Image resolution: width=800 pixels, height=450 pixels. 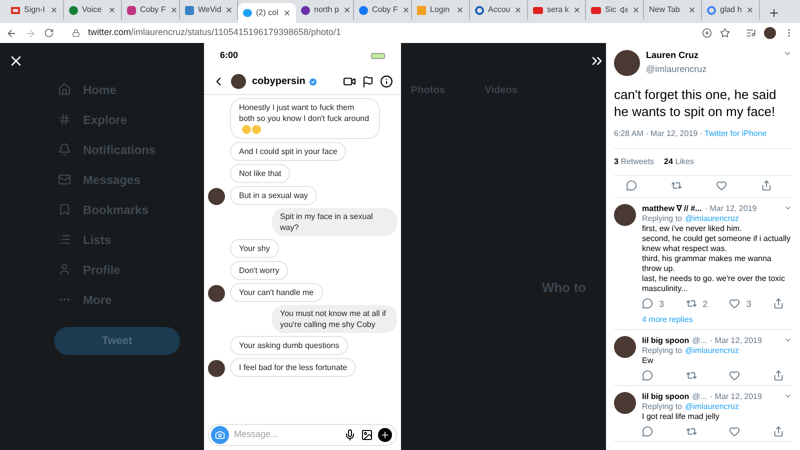 I want to click on browser-tab: Sic, so click(x=615, y=10).